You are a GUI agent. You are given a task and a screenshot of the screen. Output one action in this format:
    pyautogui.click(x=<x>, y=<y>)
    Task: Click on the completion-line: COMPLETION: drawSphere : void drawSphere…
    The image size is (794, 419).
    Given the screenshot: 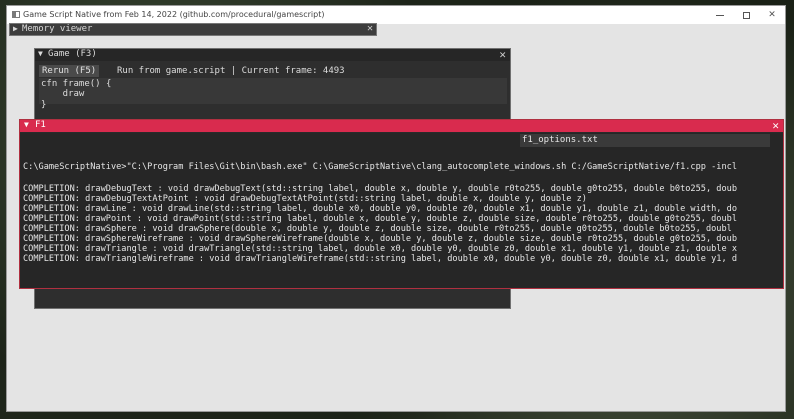 What is the action you would take?
    pyautogui.click(x=377, y=229)
    